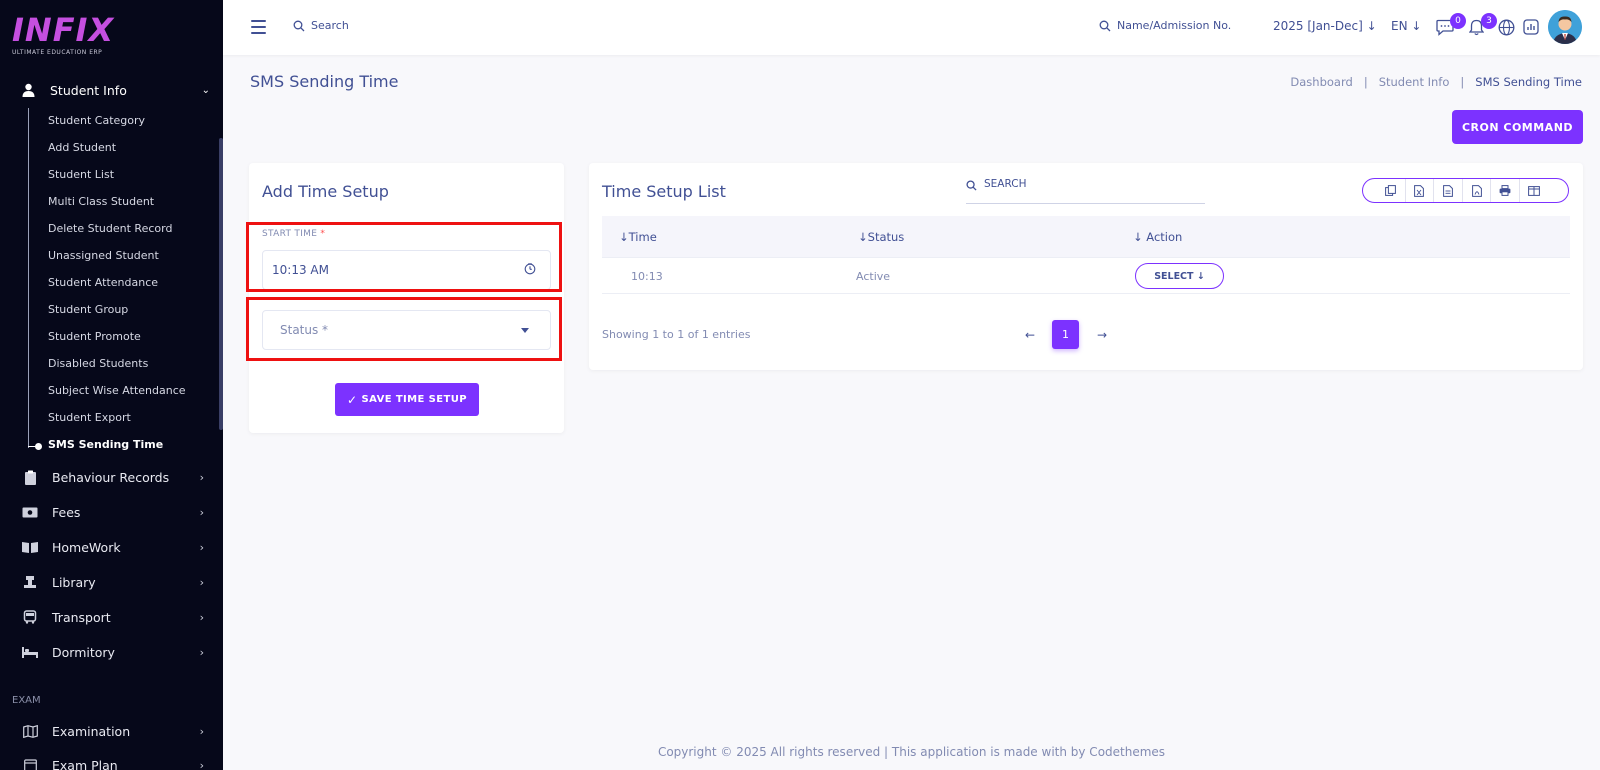 The width and height of the screenshot is (1600, 770). I want to click on language-label: EN, so click(1399, 26).